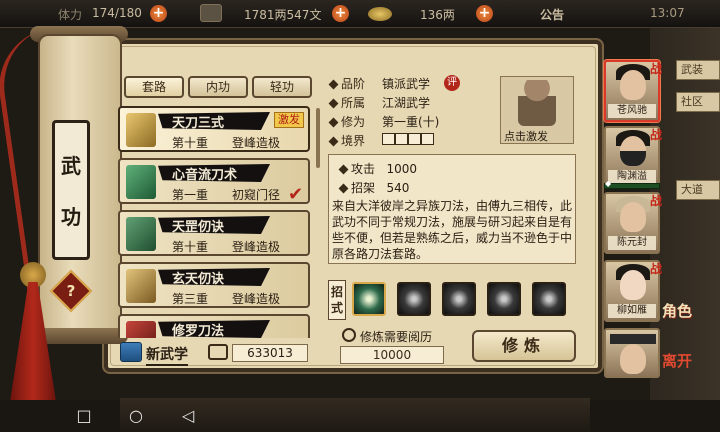  Describe the element at coordinates (406, 103) in the screenshot. I see `category-value: 江湖武学` at that location.